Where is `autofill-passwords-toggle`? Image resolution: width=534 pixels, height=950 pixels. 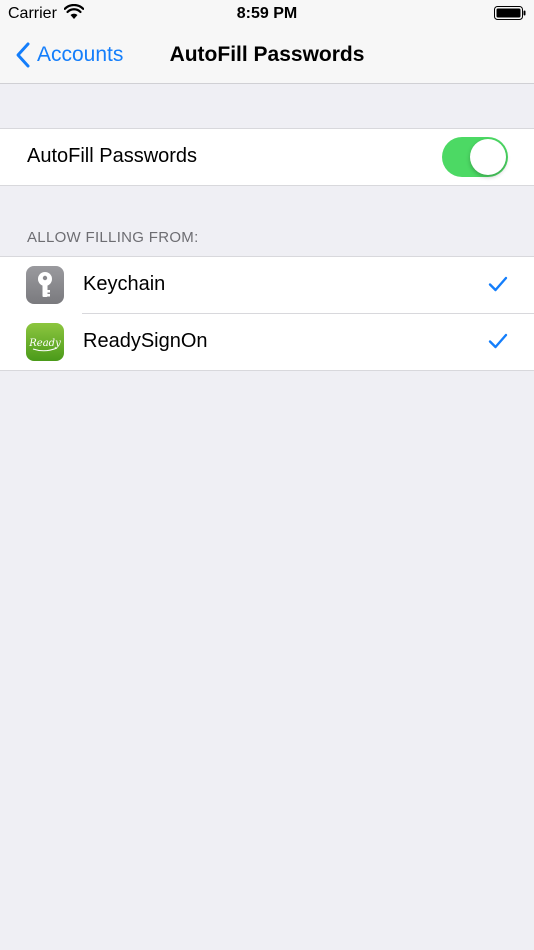
autofill-passwords-toggle is located at coordinates (475, 157).